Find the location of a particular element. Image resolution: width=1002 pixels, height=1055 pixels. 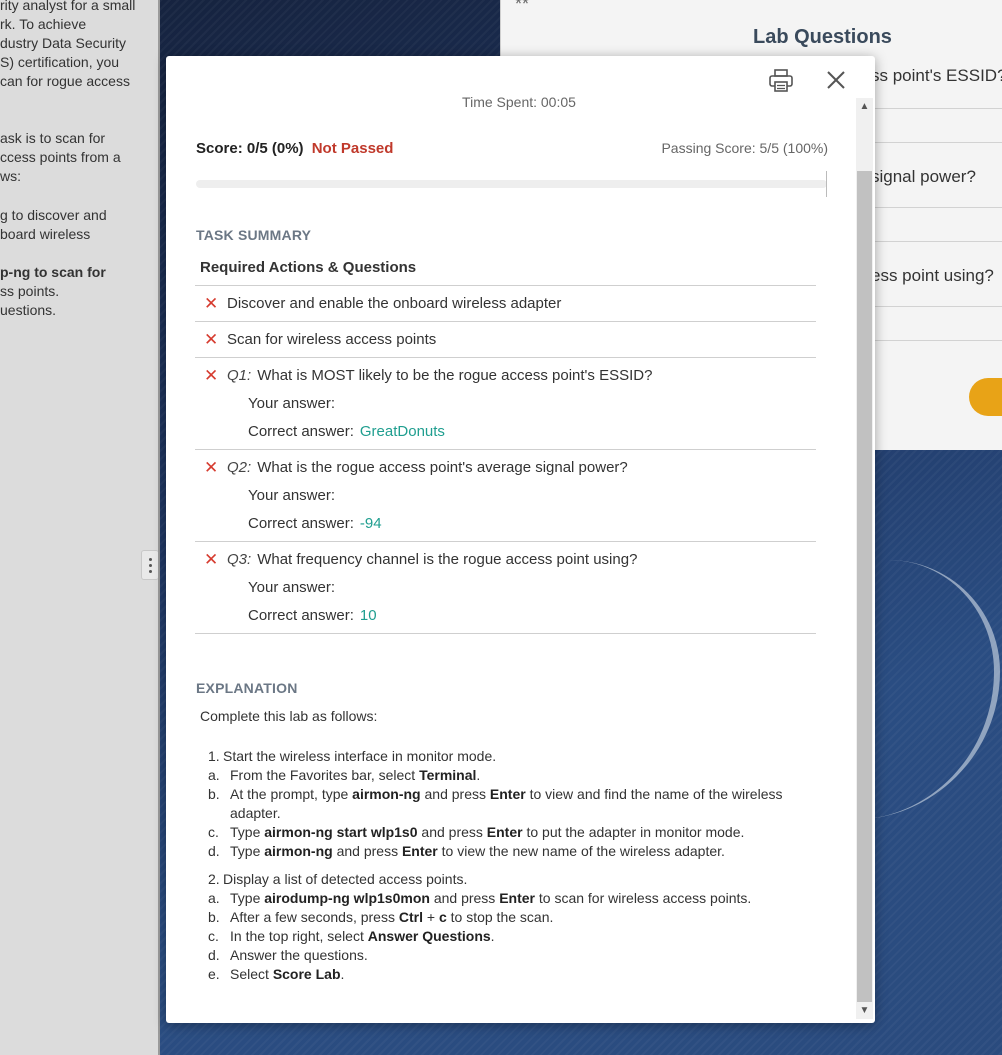

pass-status: Not Passed is located at coordinates (352, 148).